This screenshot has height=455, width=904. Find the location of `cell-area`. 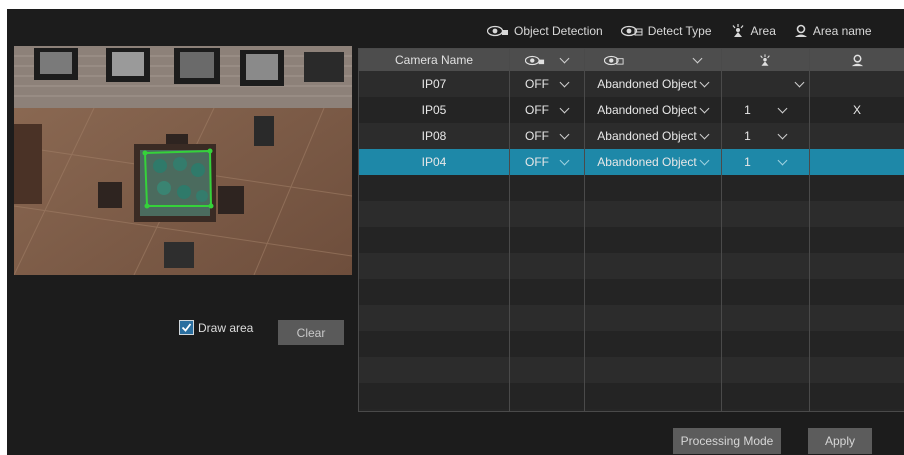

cell-area is located at coordinates (765, 84).